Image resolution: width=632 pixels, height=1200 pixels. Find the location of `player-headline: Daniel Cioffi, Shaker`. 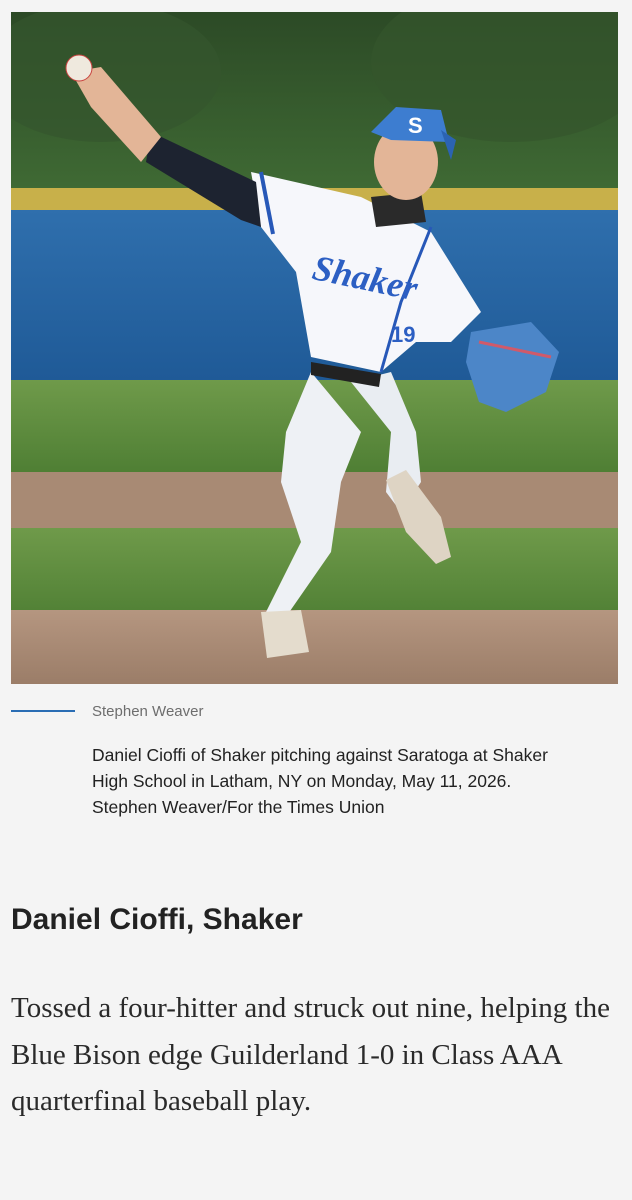

player-headline: Daniel Cioffi, Shaker is located at coordinates (157, 919).